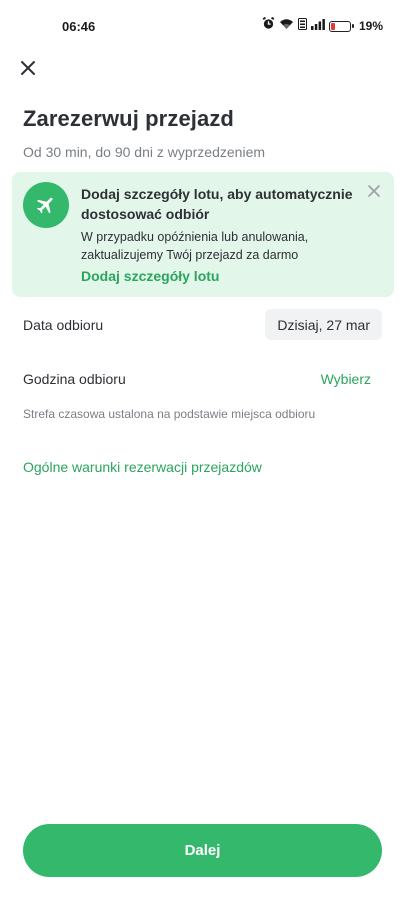 The image size is (405, 900). I want to click on pickup-date-selector: Dzisiaj, 27 mar, so click(323, 324).